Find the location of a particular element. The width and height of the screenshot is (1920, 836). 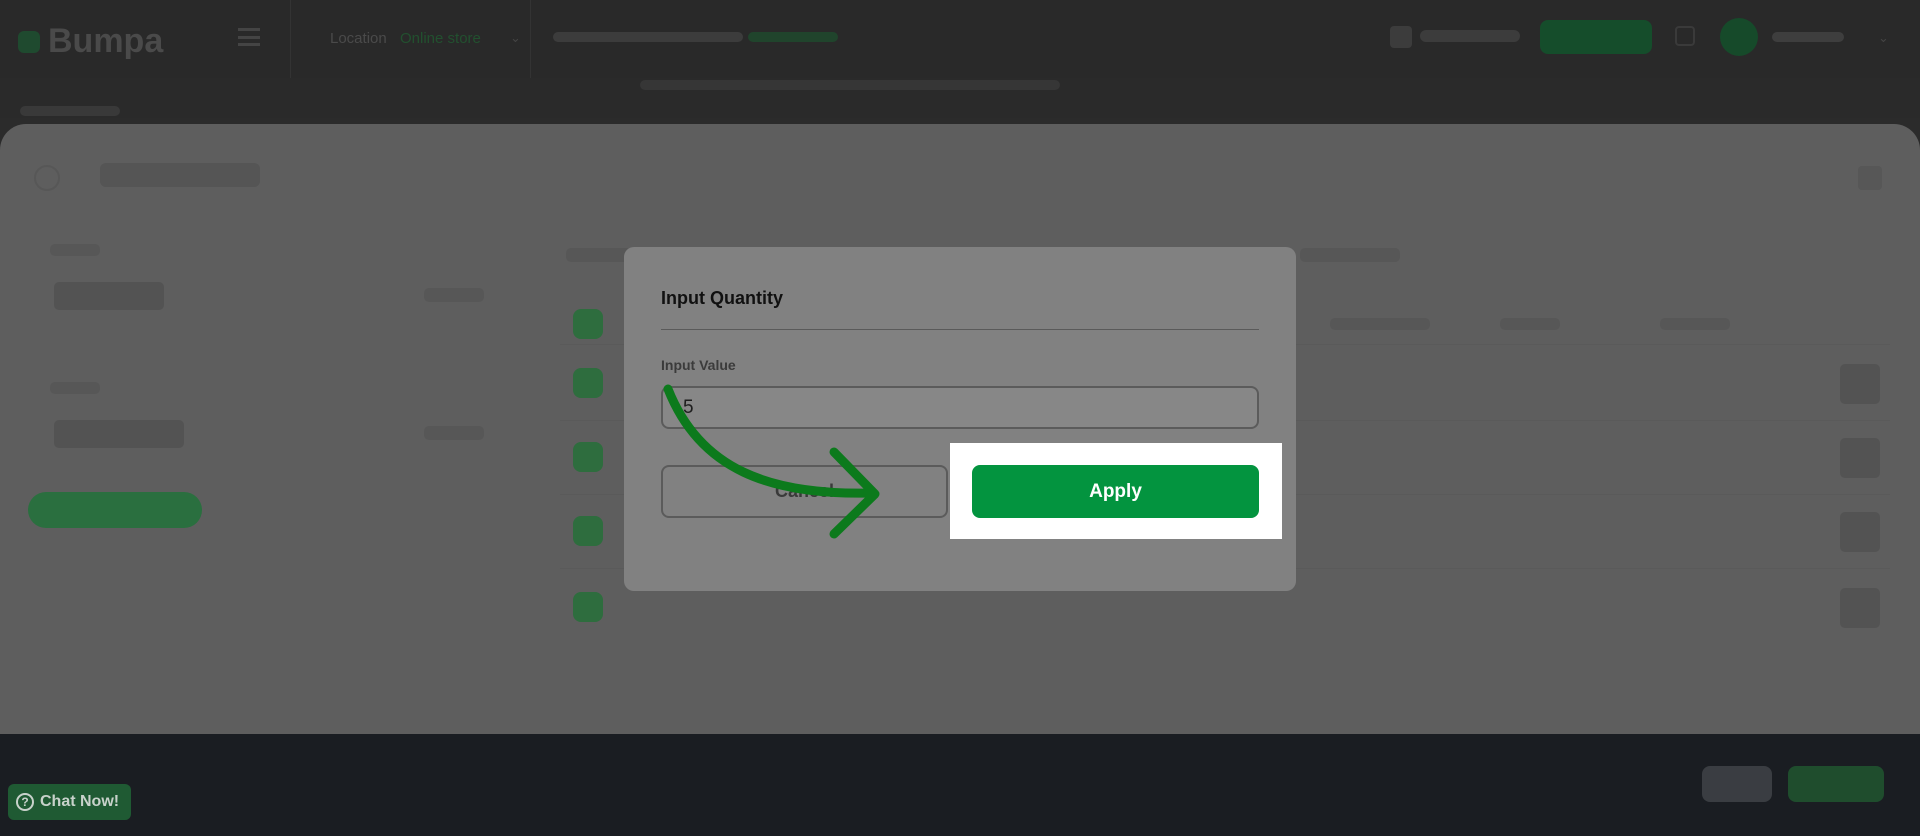

select-all-checkbox is located at coordinates (588, 324).